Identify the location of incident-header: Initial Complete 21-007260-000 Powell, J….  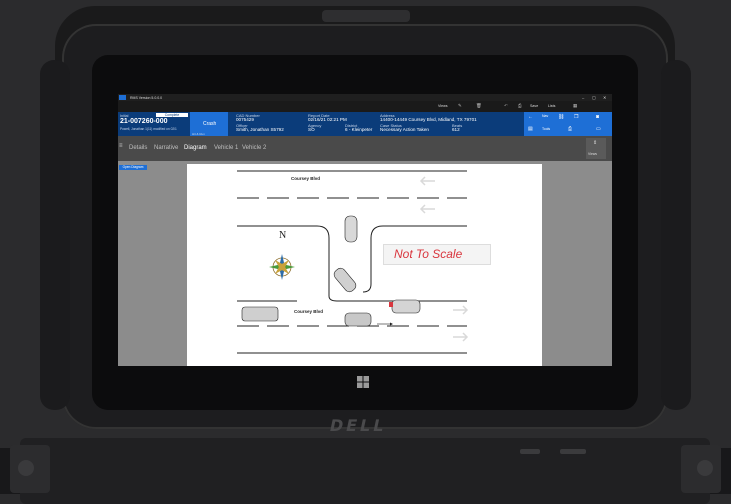
(365, 124).